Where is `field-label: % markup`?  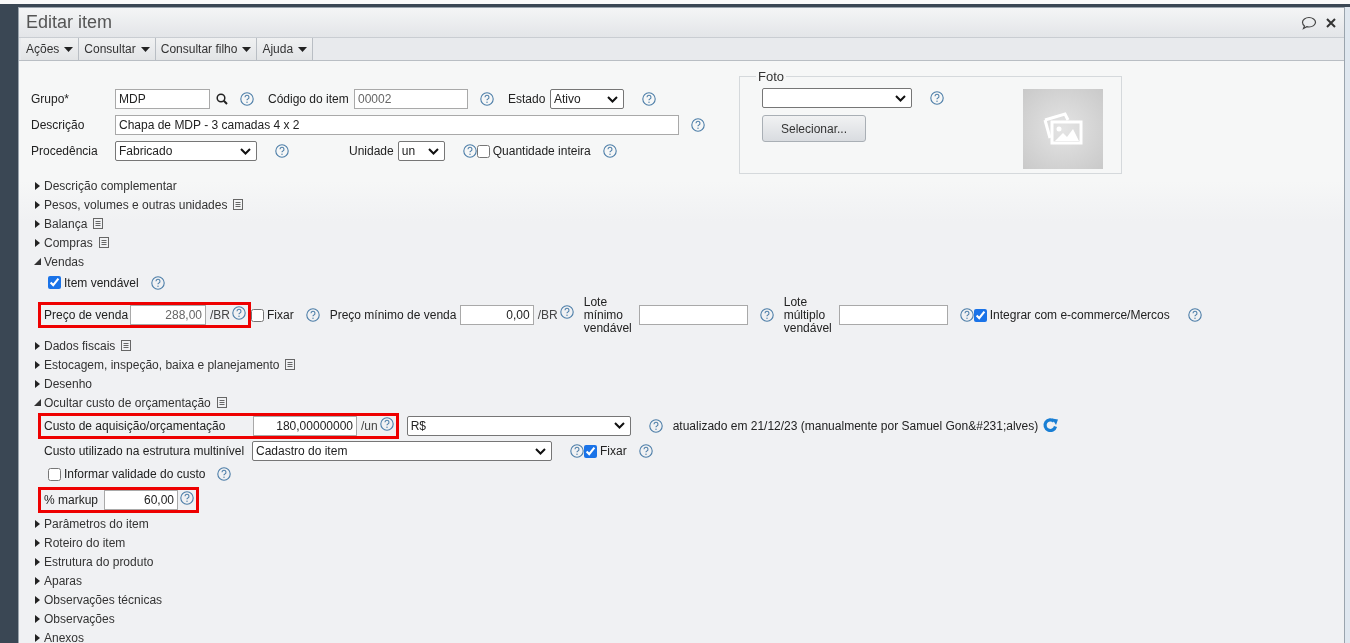 field-label: % markup is located at coordinates (72, 499).